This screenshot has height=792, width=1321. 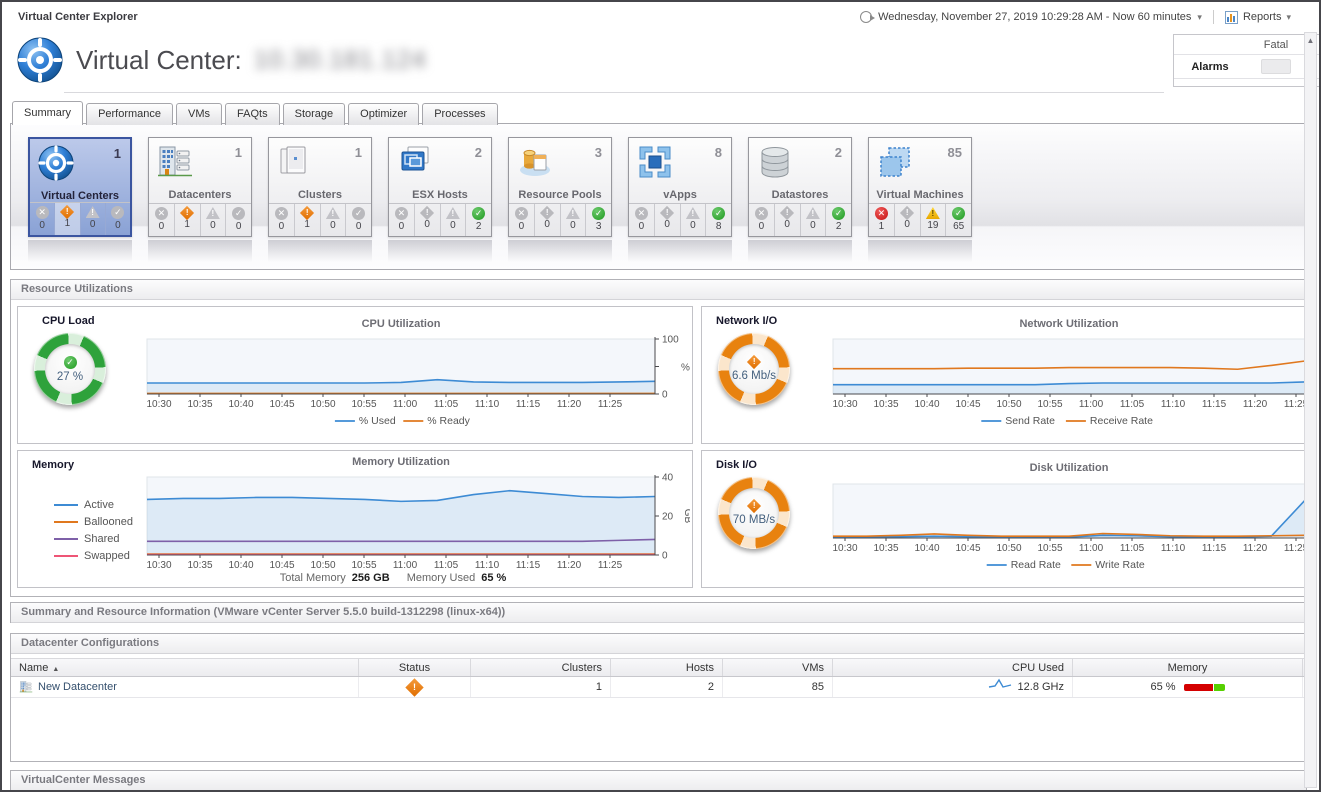 What do you see at coordinates (460, 114) in the screenshot?
I see `tab-processes: Processes` at bounding box center [460, 114].